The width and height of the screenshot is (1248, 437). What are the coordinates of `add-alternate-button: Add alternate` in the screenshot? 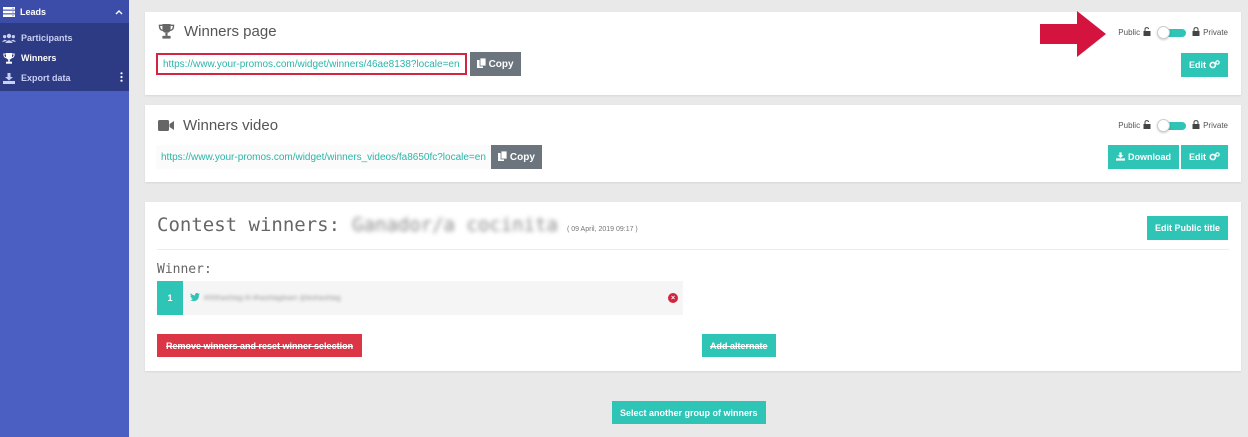 It's located at (739, 345).